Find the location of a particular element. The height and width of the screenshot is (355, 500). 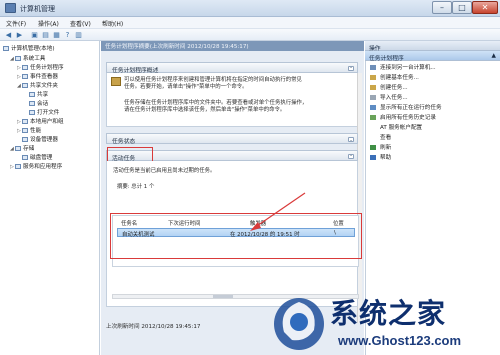

tree-item: 磁盘管理 is located at coordinates (34, 157).